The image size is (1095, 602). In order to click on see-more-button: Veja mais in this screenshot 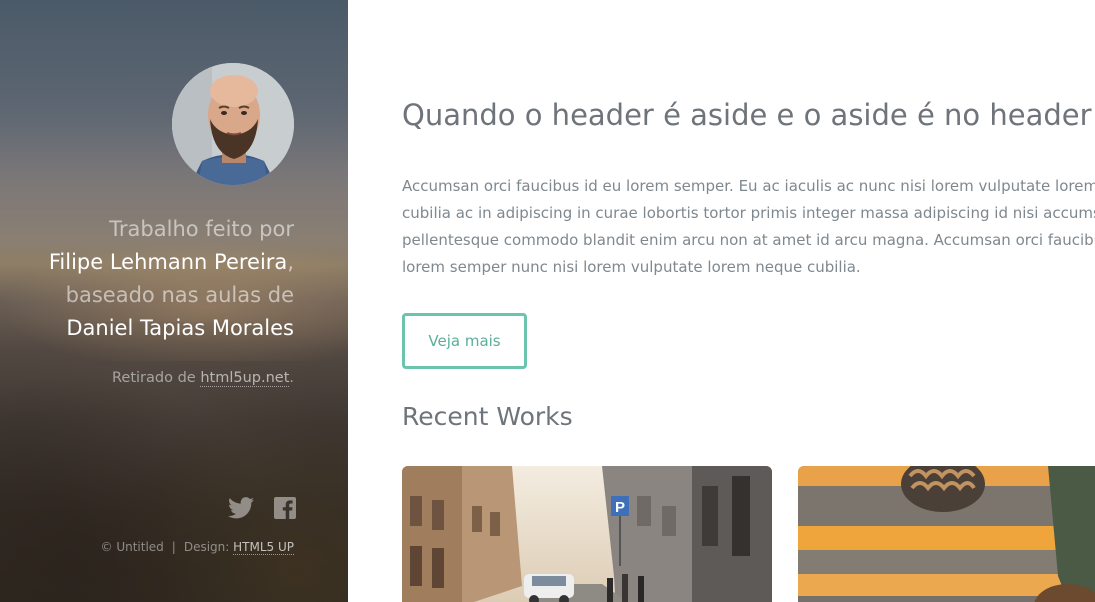, I will do `click(464, 341)`.